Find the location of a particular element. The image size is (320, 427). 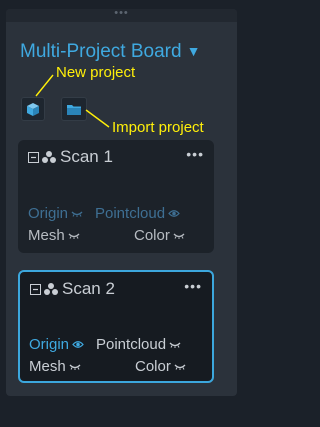

card-title: Scan 1 is located at coordinates (86, 156).